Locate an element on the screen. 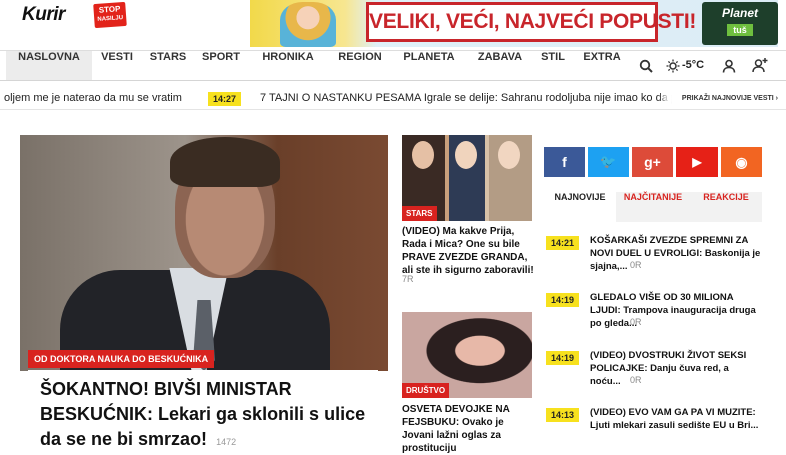  news-time: 14:21 is located at coordinates (563, 243).